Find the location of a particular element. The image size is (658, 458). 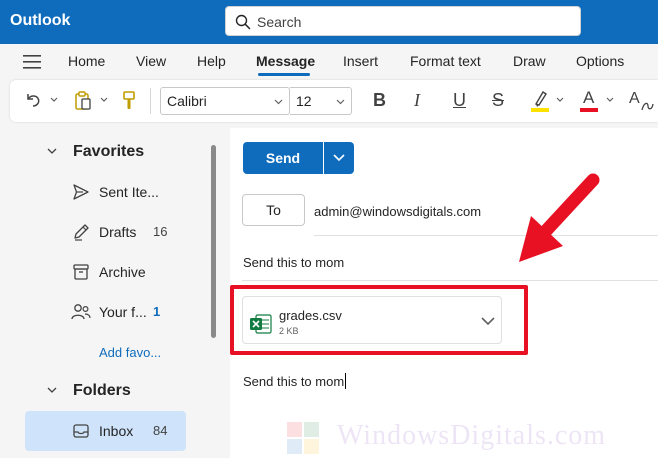

message-body: Send this to mom is located at coordinates (295, 381).